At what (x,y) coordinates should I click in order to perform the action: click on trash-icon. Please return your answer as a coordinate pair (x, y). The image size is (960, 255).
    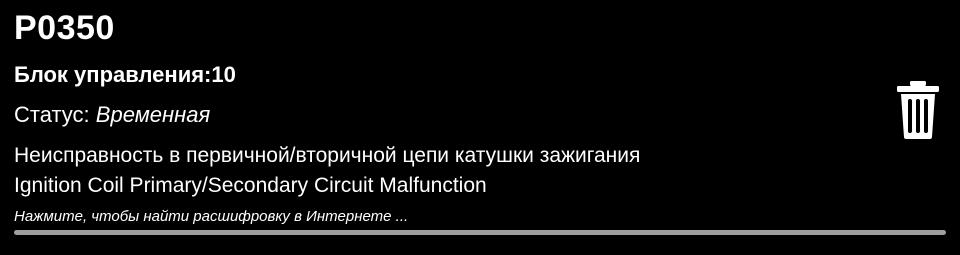
    Looking at the image, I should click on (918, 110).